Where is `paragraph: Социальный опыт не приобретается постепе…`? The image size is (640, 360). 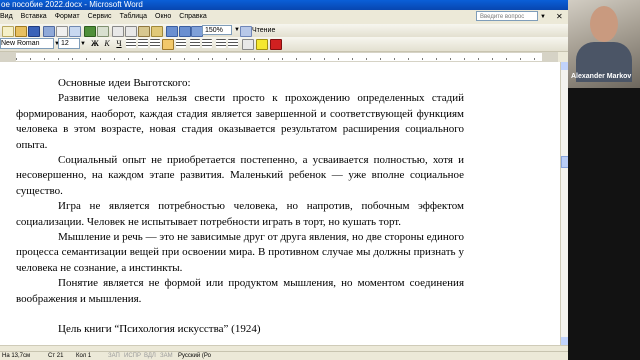
paragraph: Социальный опыт не приобретается постепе… is located at coordinates (240, 175).